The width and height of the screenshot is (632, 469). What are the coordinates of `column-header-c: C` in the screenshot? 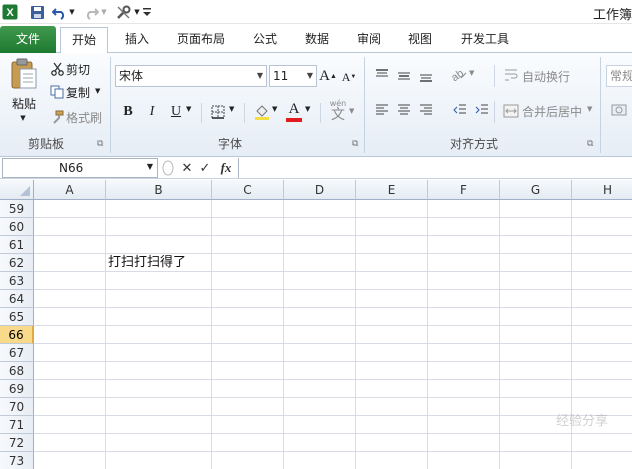 It's located at (248, 190).